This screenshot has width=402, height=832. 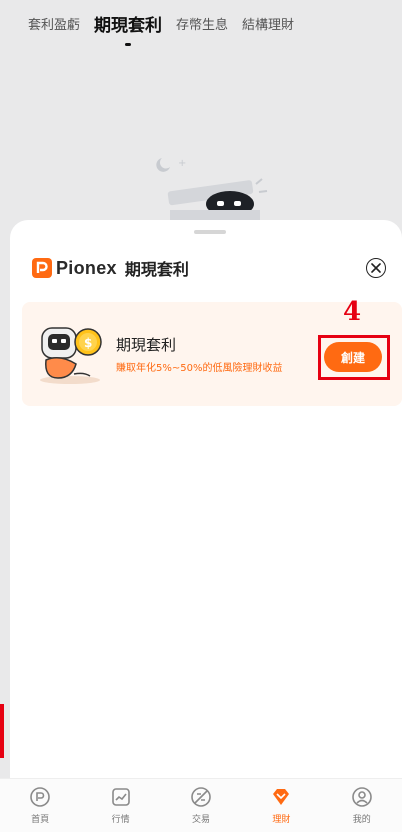 I want to click on robot-illustration: +, so click(x=212, y=193).